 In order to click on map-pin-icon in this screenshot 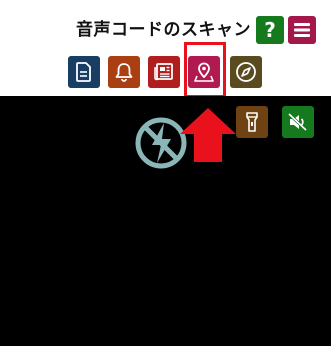, I will do `click(204, 72)`.